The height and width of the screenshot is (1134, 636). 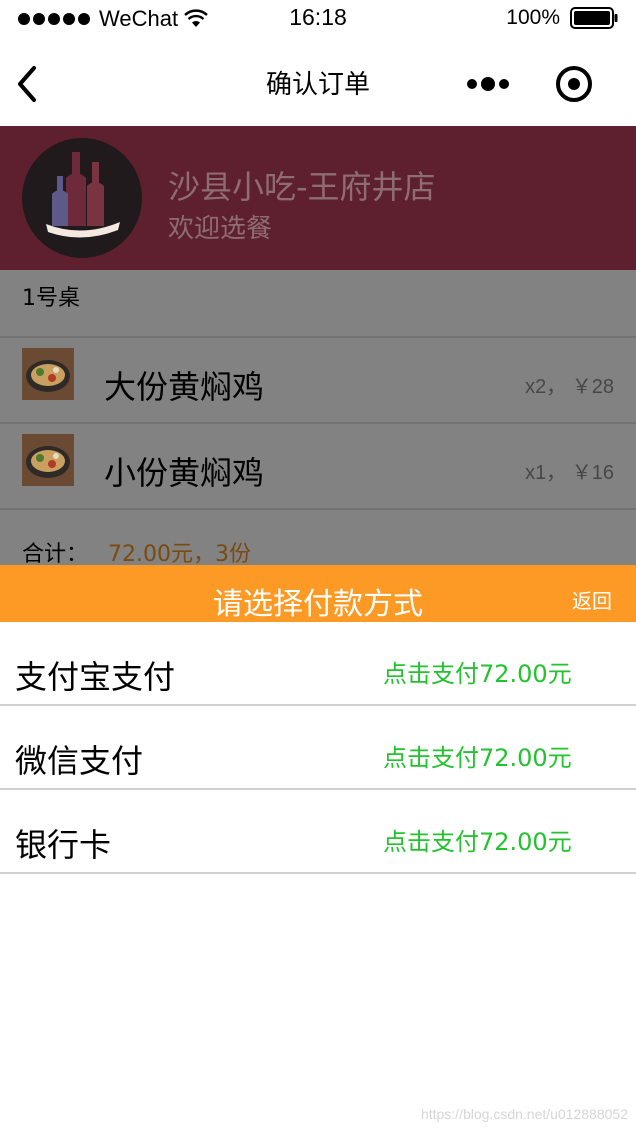 What do you see at coordinates (318, 832) in the screenshot?
I see `payment-method-bankcard: 银行卡 点击支付72.00元` at bounding box center [318, 832].